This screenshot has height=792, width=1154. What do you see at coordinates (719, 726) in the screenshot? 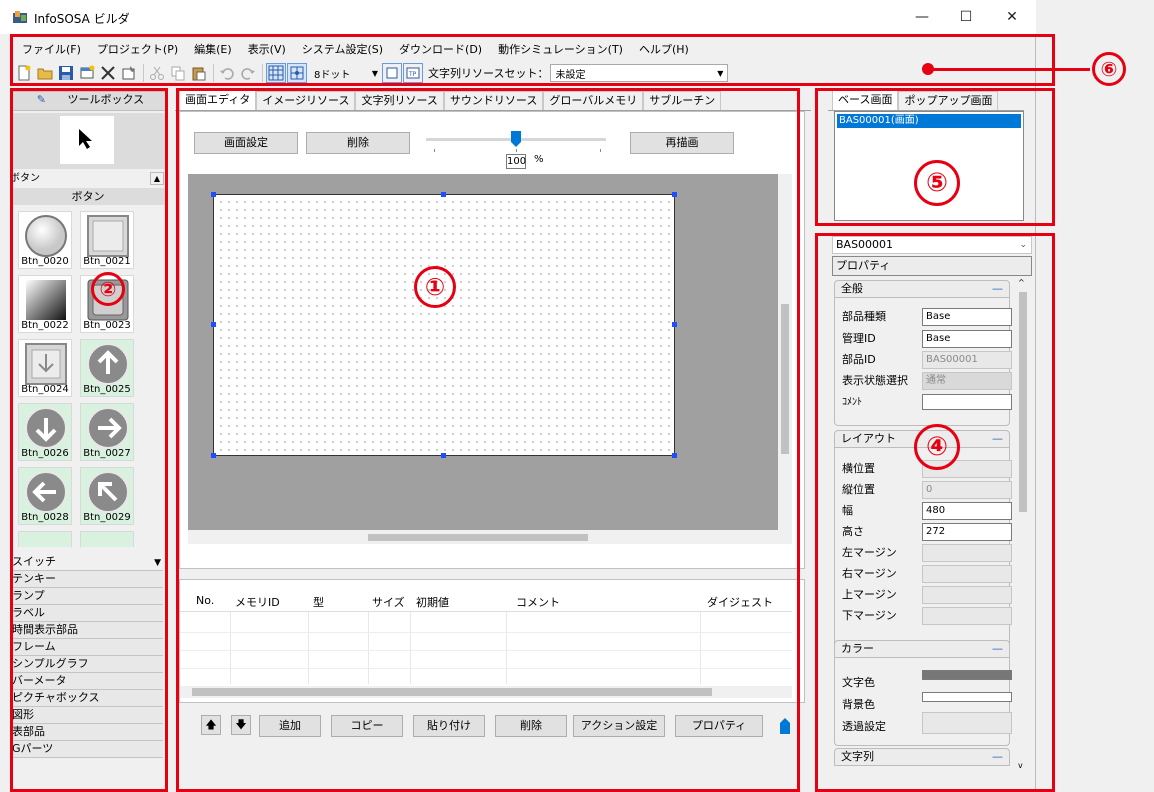
I see `properties-button: プロパティ` at bounding box center [719, 726].